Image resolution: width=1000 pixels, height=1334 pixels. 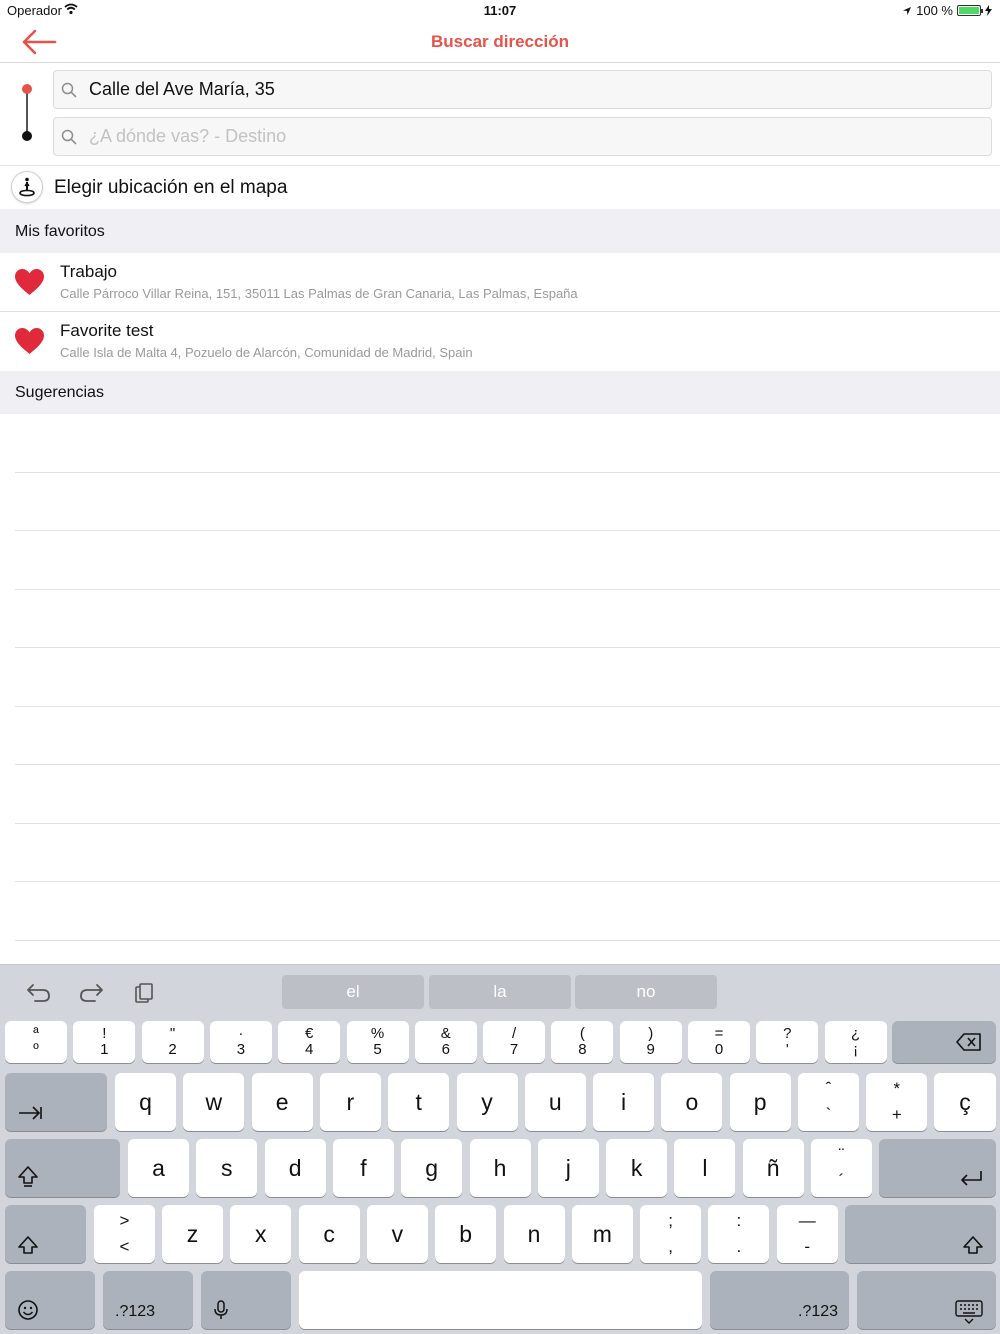 What do you see at coordinates (158, 1168) in the screenshot?
I see `key-a: a` at bounding box center [158, 1168].